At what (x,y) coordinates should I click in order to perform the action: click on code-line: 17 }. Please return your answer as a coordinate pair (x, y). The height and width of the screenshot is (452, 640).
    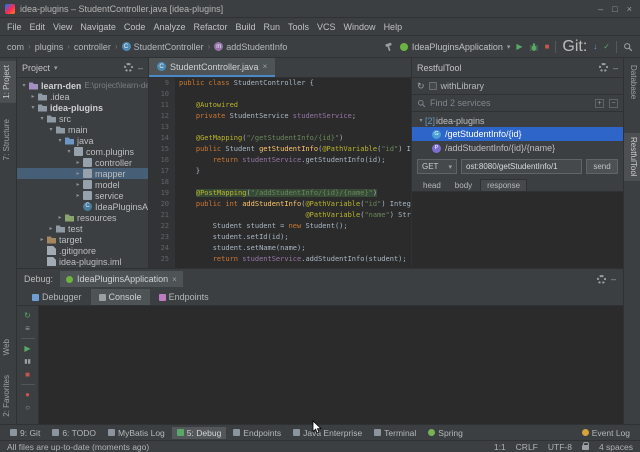
    Looking at the image, I should click on (280, 171).